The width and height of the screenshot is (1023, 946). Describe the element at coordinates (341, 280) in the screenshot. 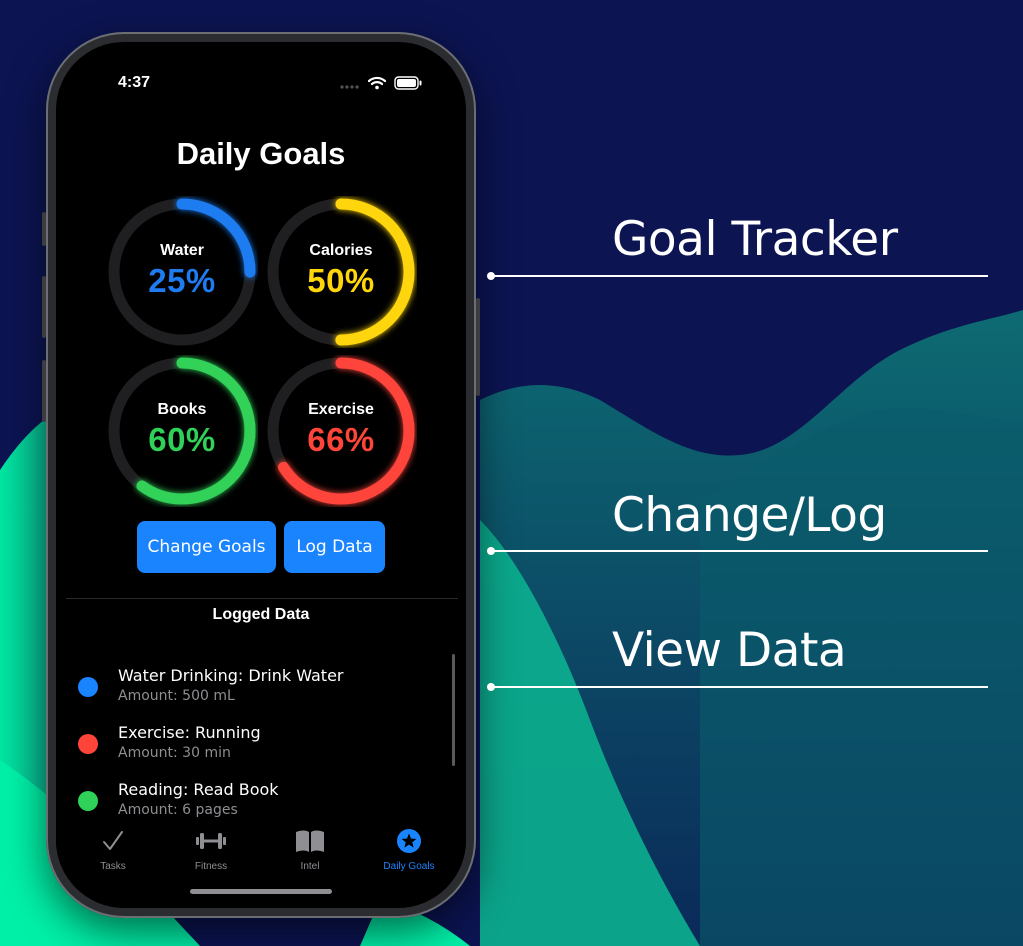

I see `goal-percent: 50%` at that location.